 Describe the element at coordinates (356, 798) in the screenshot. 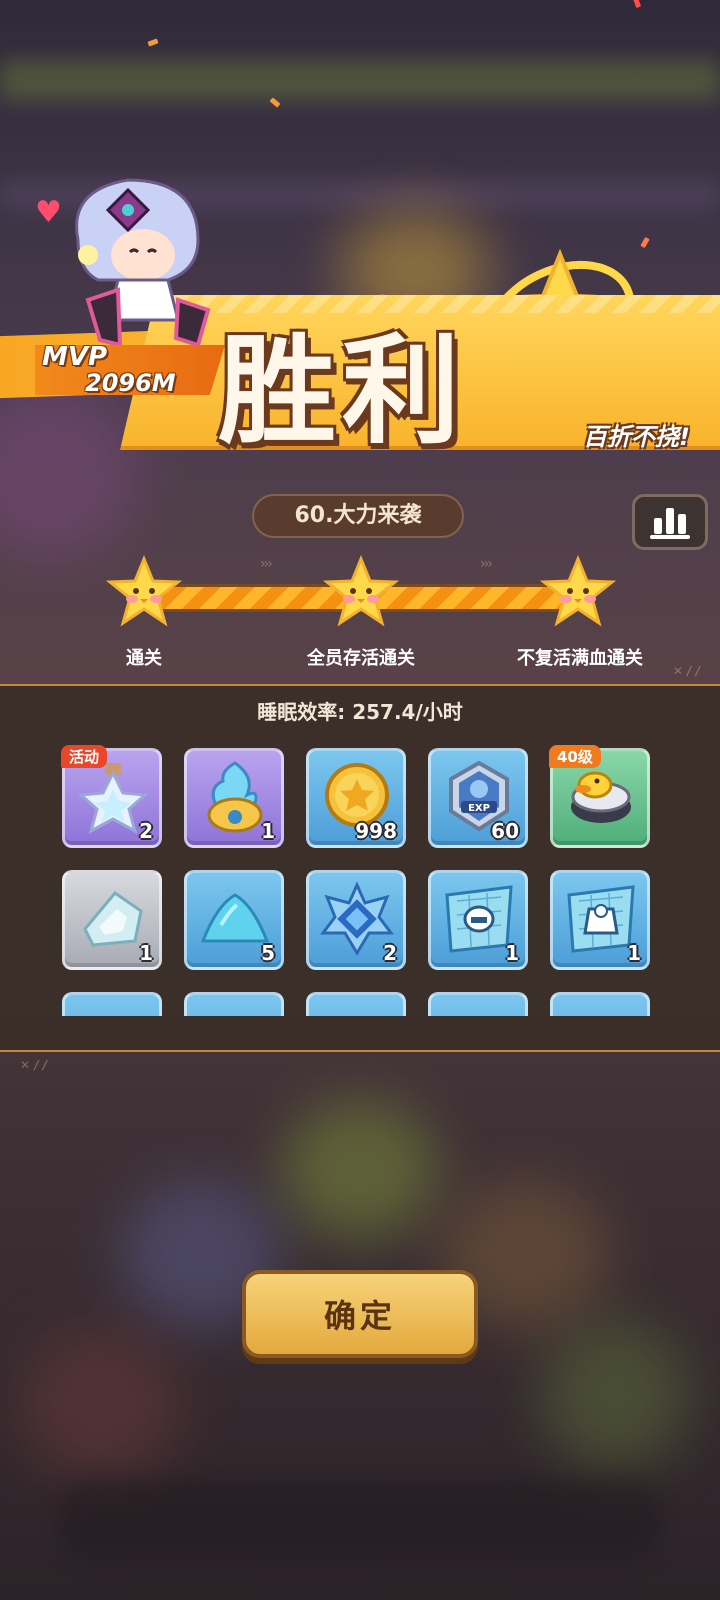

I see `reward-item: 998` at that location.